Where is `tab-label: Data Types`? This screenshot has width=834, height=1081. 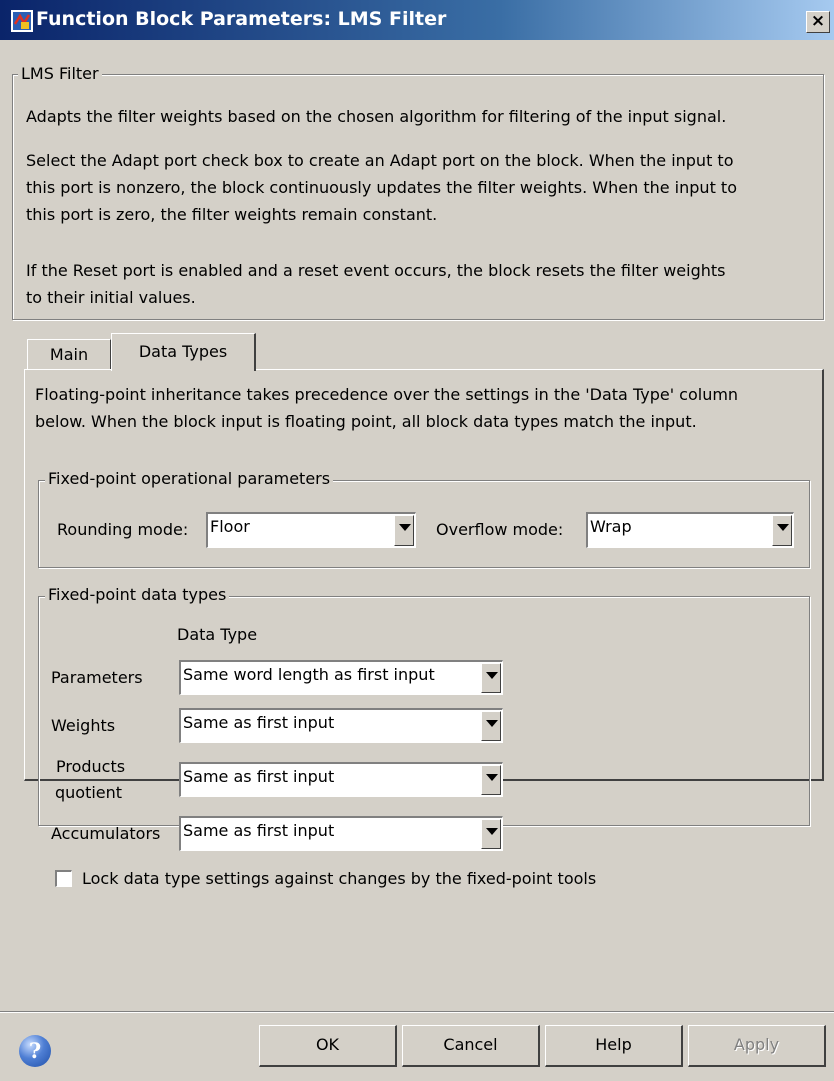
tab-label: Data Types is located at coordinates (183, 351).